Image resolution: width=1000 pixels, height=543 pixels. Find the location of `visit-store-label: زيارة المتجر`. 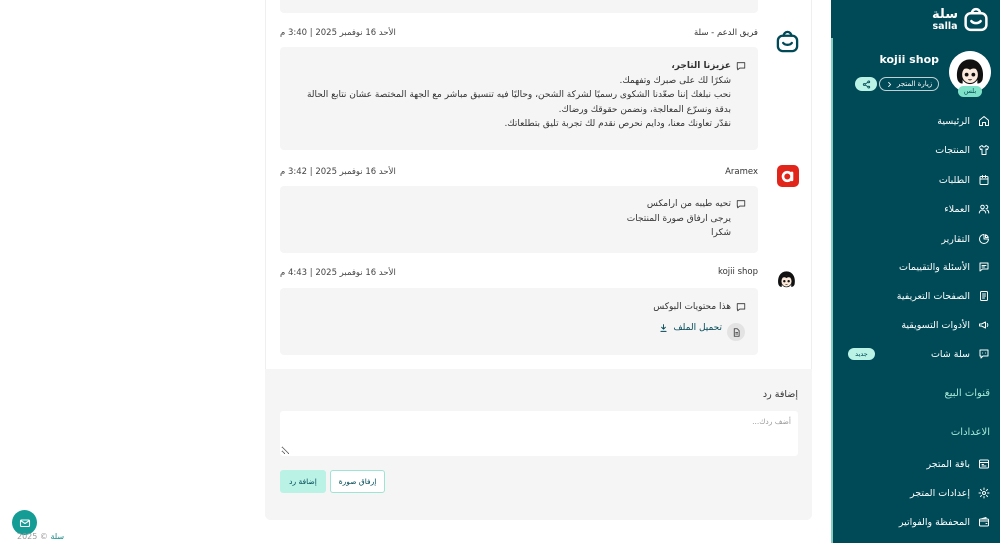

visit-store-label: زيارة المتجر is located at coordinates (914, 84).